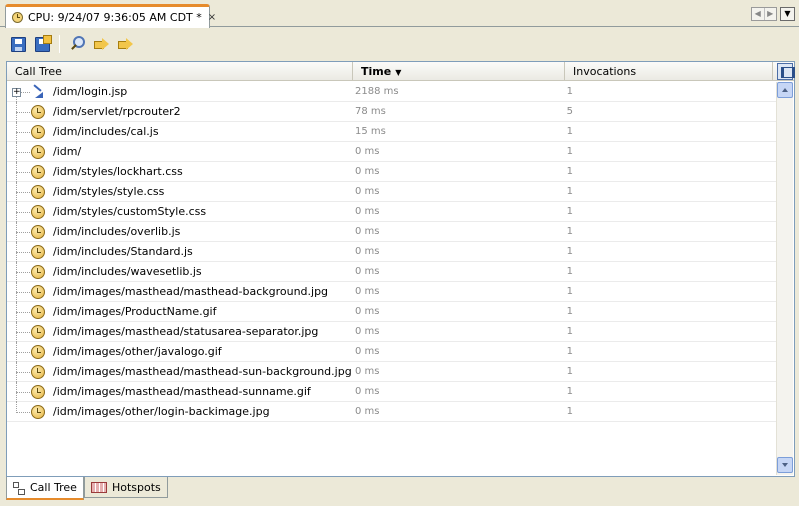 The height and width of the screenshot is (506, 799). I want to click on toolbar-separator, so click(59, 44).